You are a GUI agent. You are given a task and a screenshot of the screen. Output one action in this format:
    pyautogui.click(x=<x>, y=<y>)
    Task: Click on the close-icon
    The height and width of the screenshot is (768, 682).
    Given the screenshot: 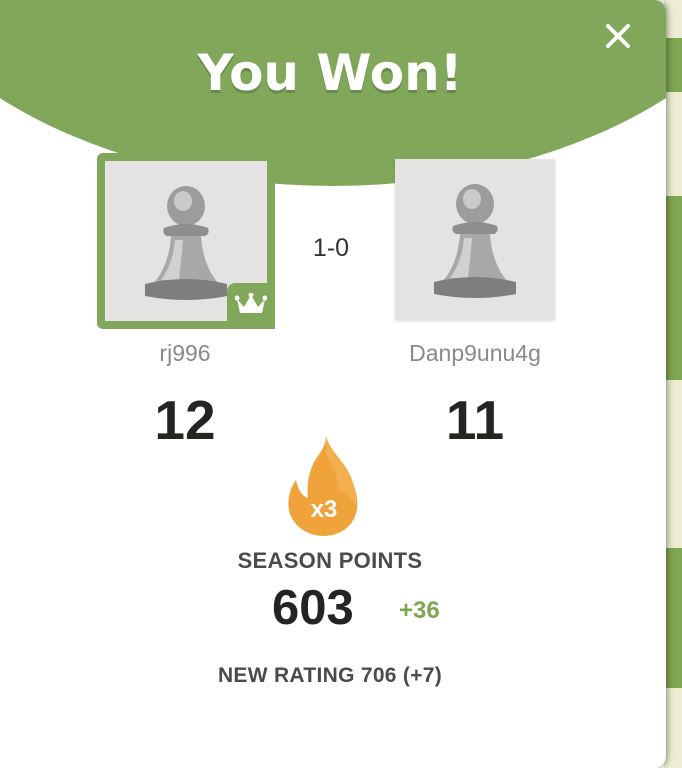 What is the action you would take?
    pyautogui.click(x=618, y=36)
    